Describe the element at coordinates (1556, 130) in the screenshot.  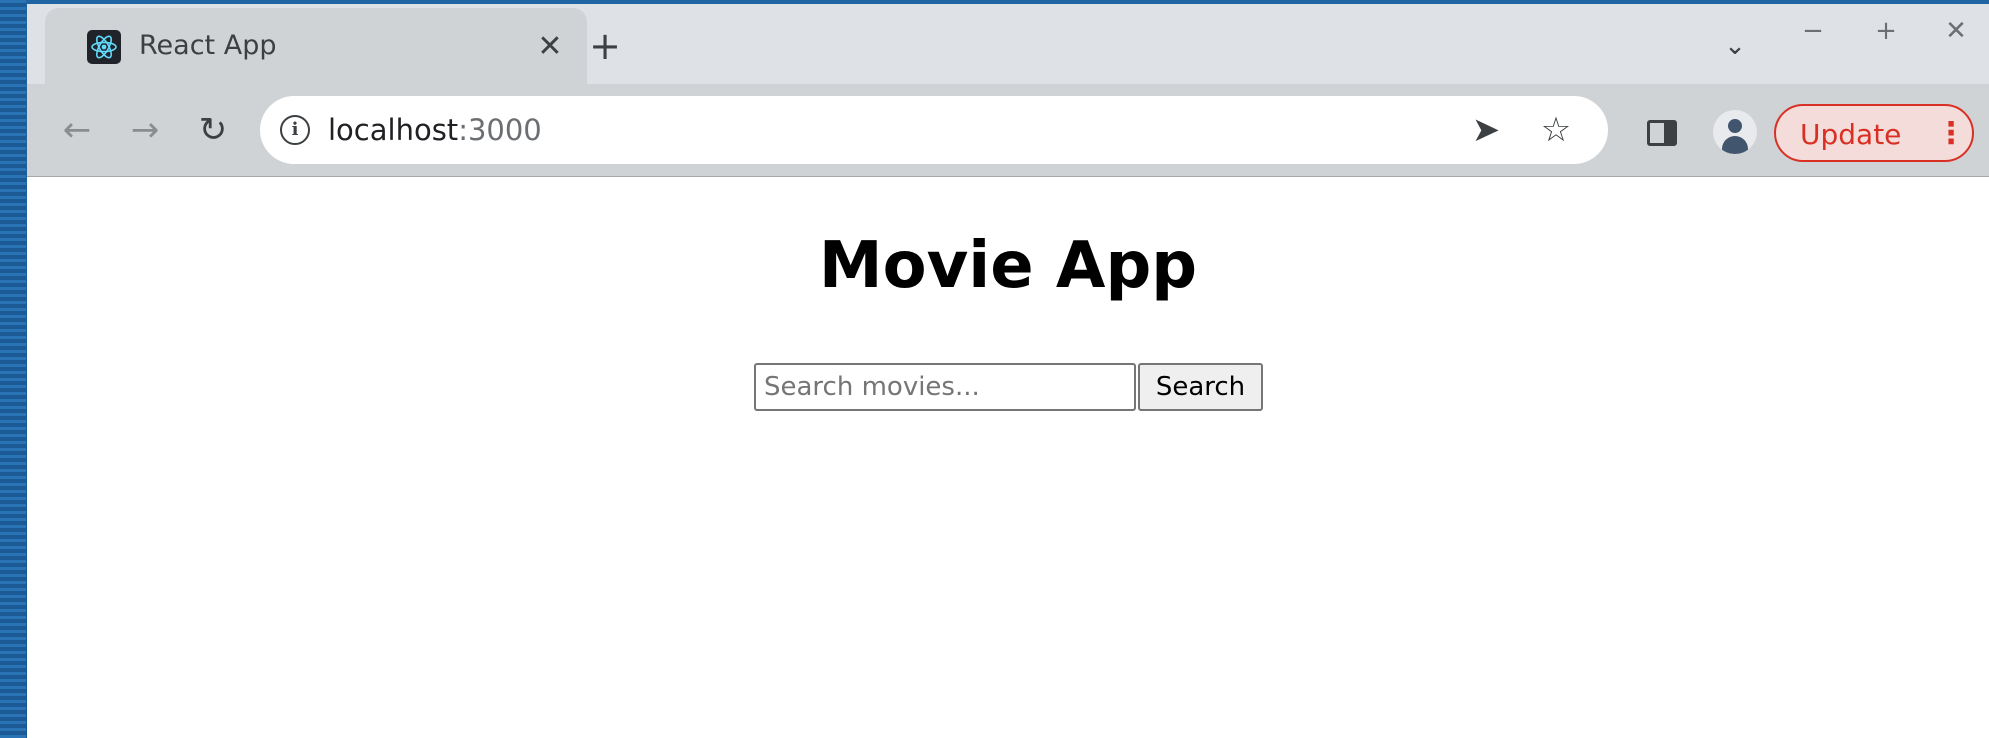
I see `bookmark-star-icon: ☆` at that location.